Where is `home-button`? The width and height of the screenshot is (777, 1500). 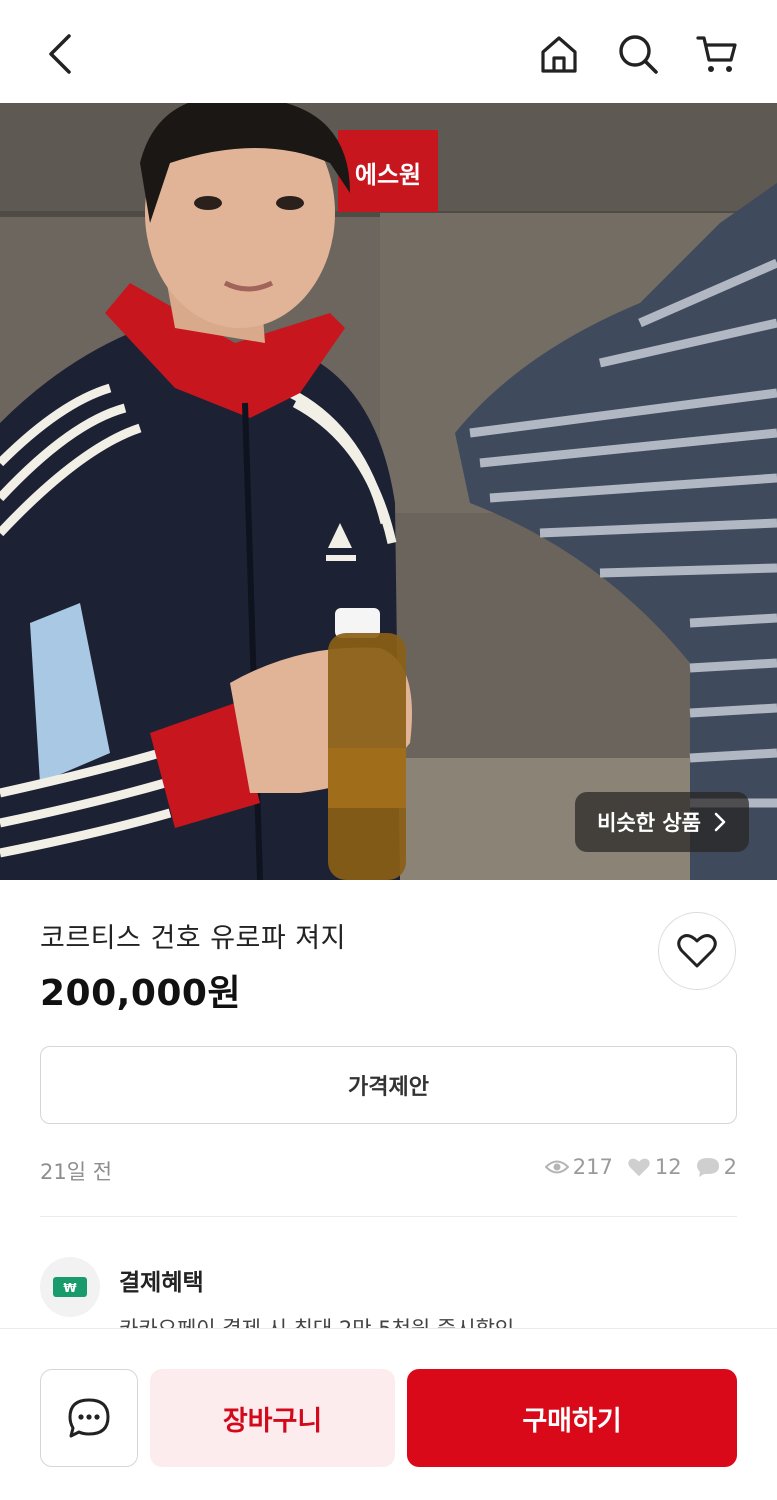 home-button is located at coordinates (559, 54).